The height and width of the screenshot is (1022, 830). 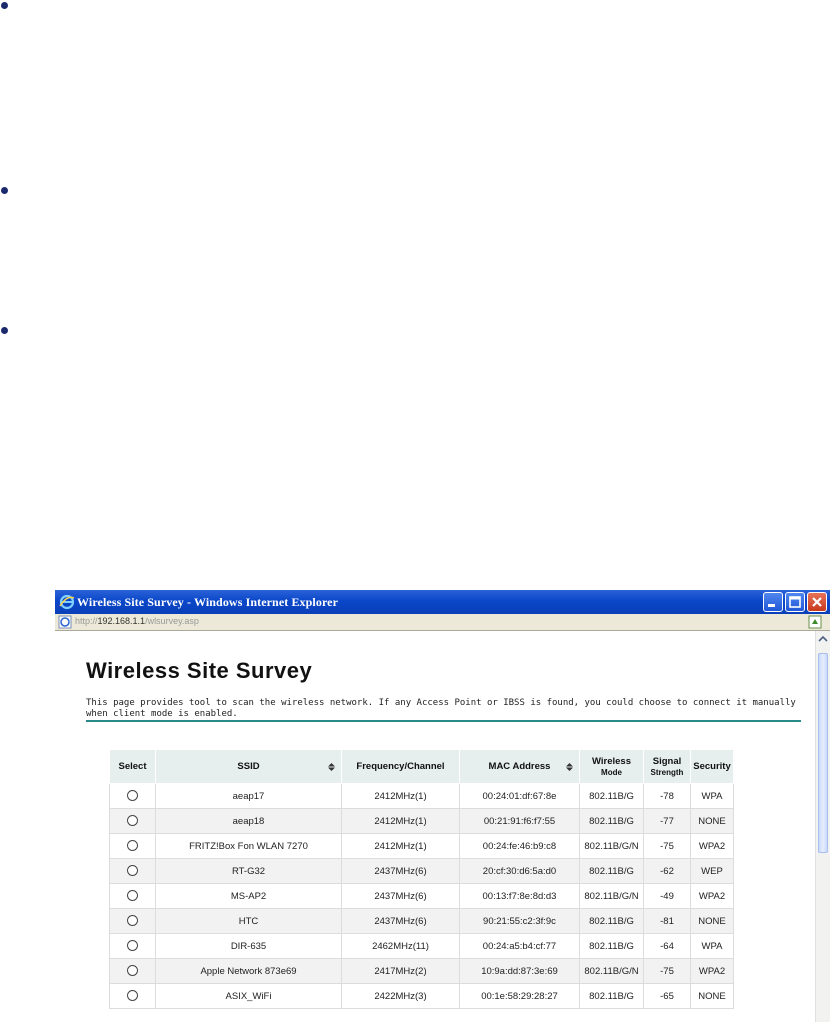 What do you see at coordinates (771, 605) in the screenshot?
I see `minimize-icon` at bounding box center [771, 605].